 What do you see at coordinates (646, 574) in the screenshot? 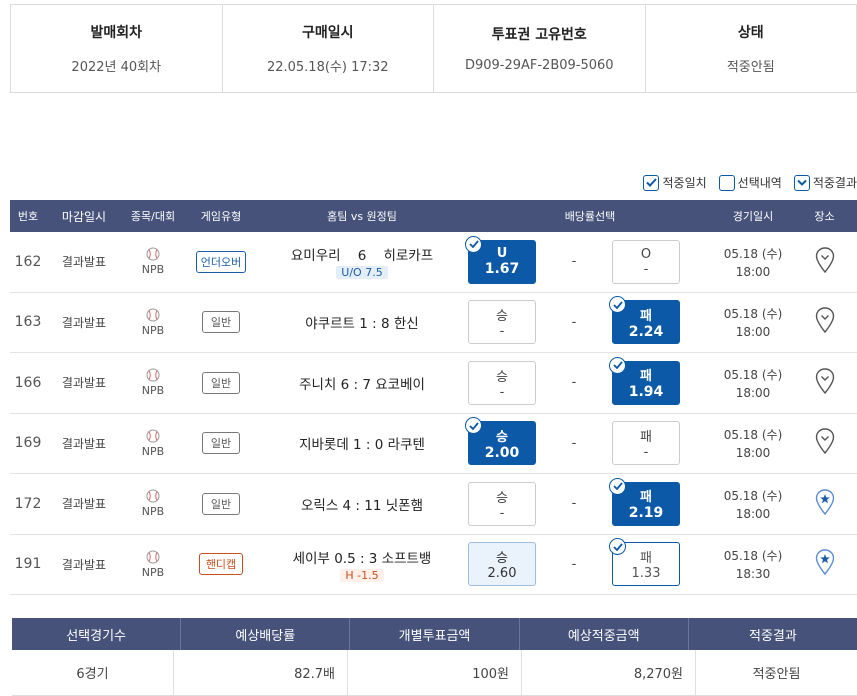
I see `odds-value: 1.33` at bounding box center [646, 574].